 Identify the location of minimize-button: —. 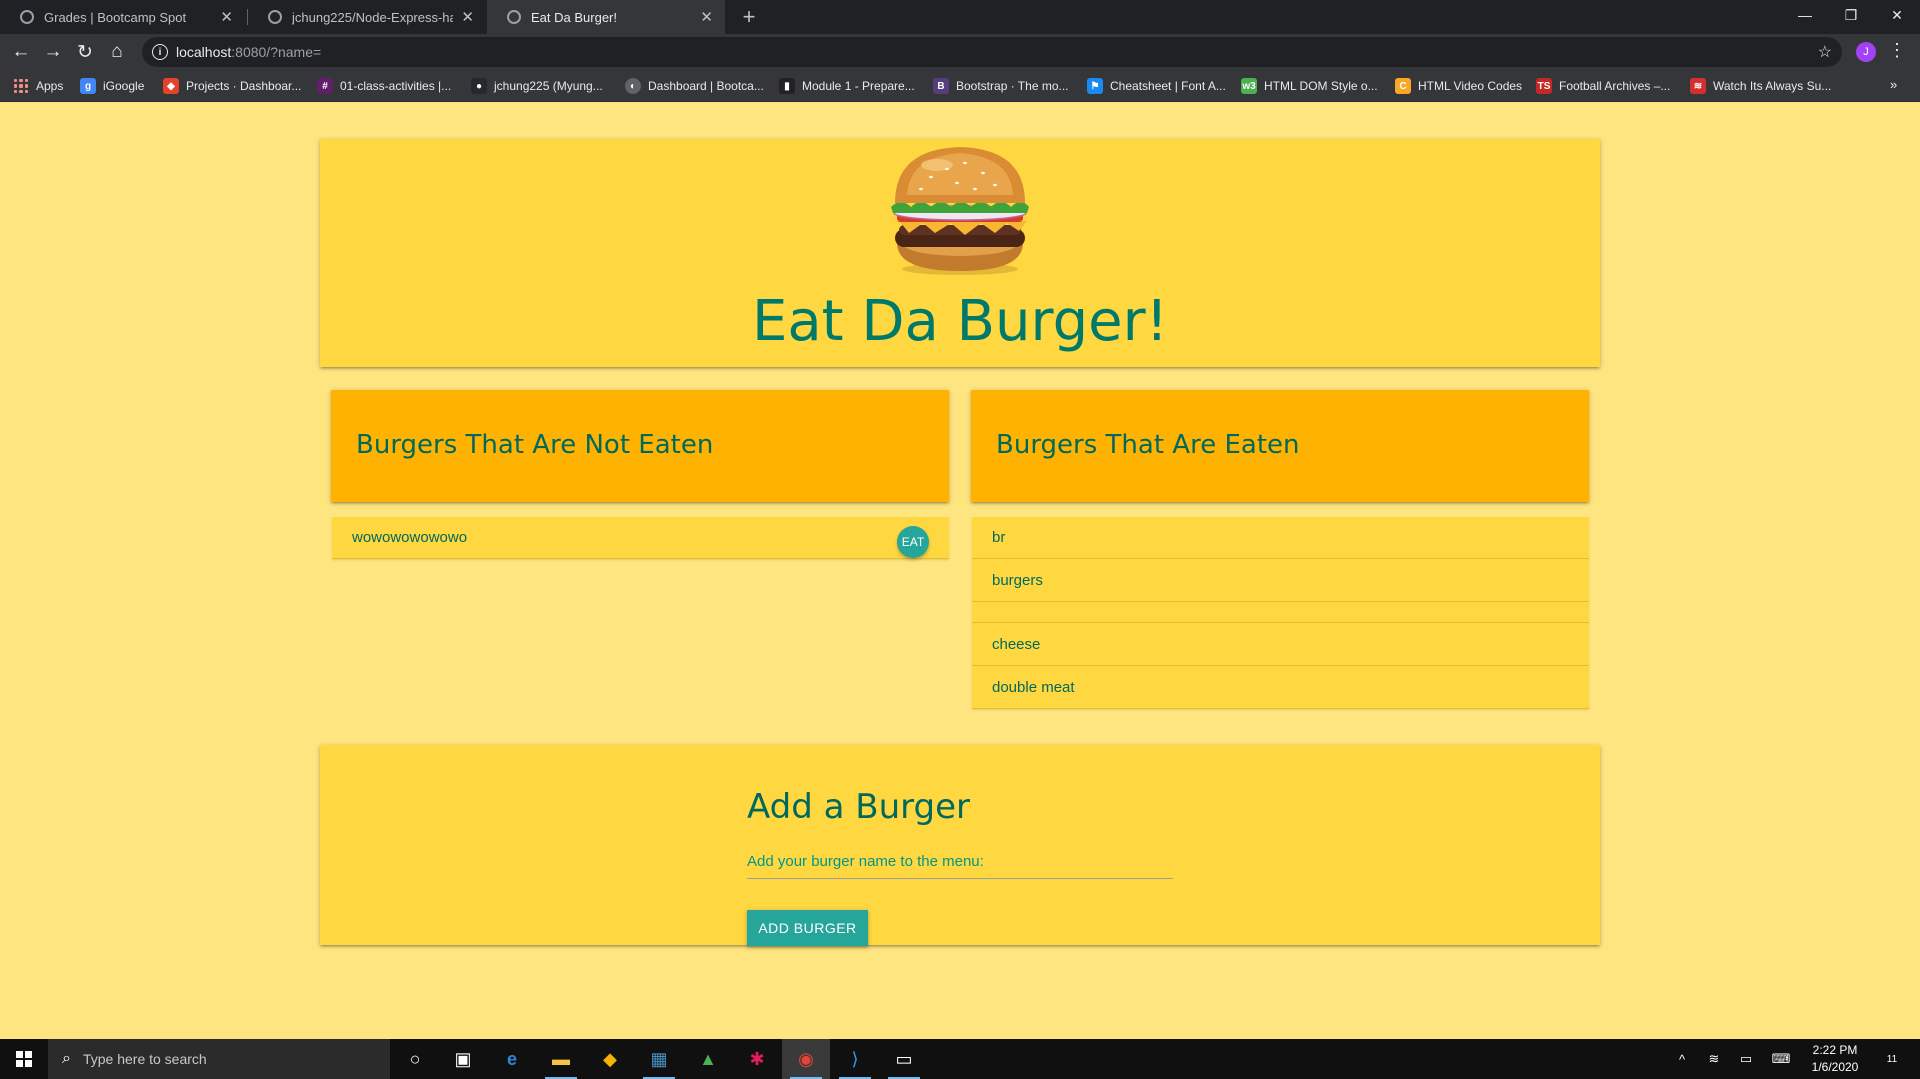
(1805, 15).